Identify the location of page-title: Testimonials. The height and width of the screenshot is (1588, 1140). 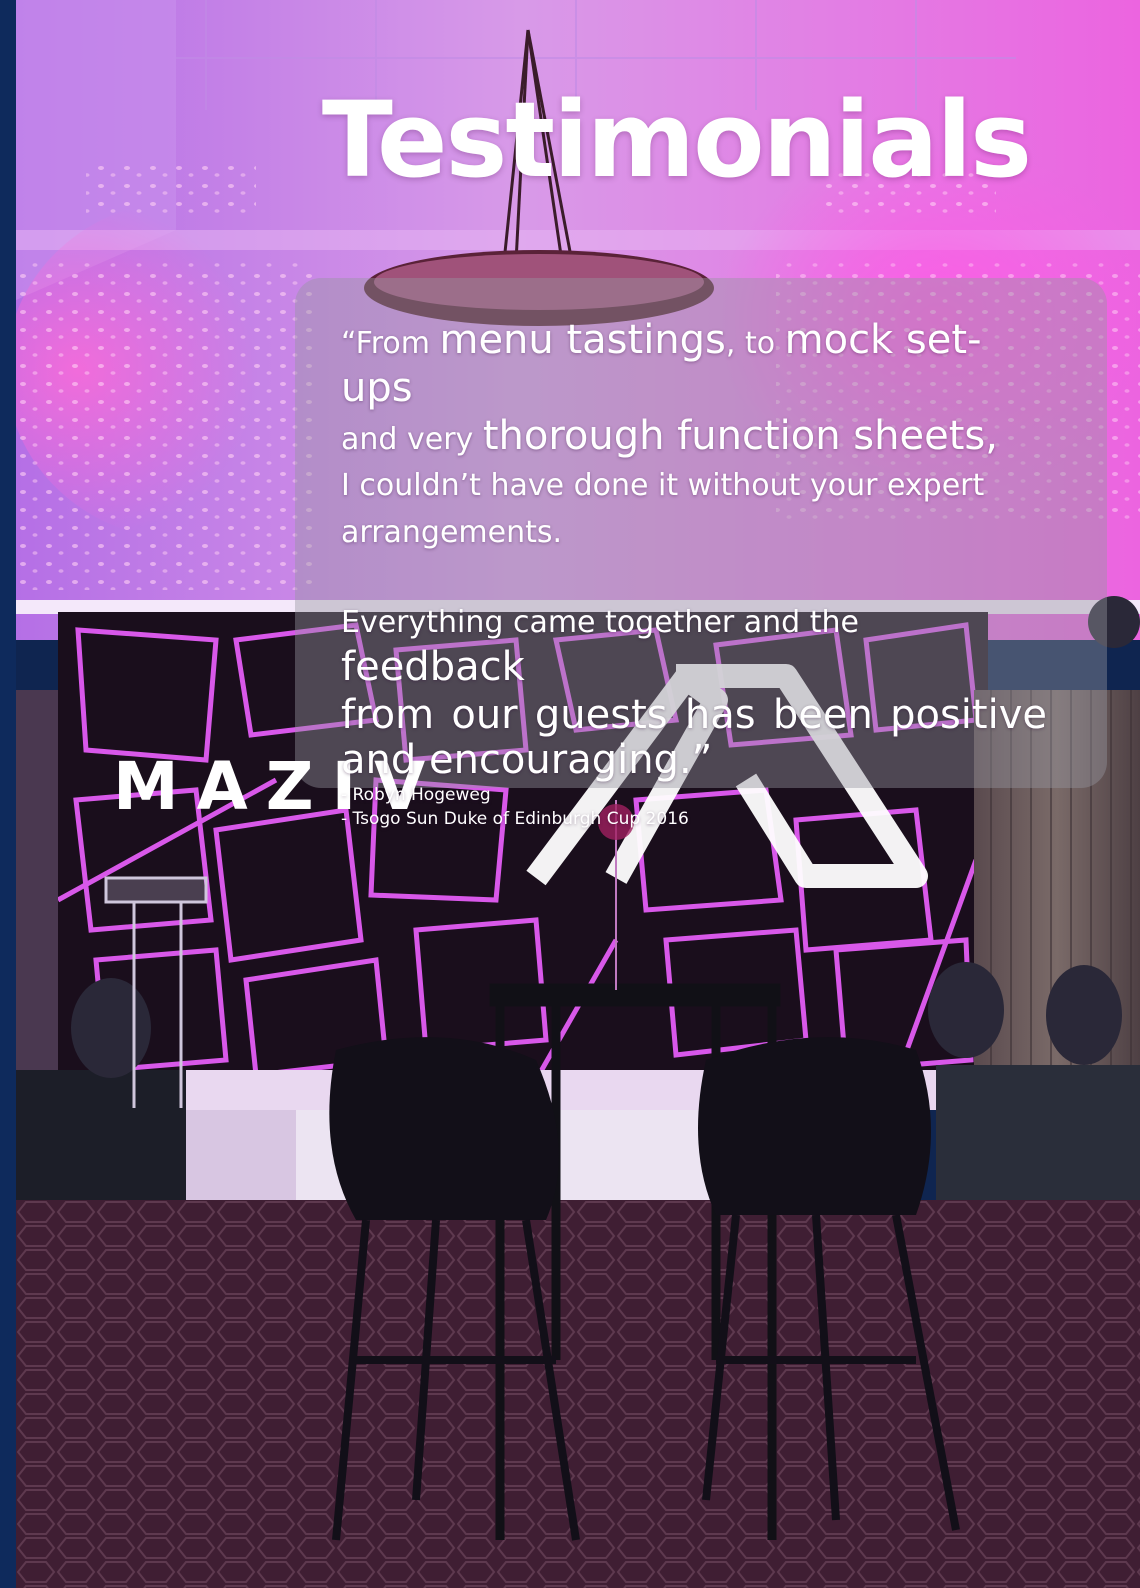
(676, 140).